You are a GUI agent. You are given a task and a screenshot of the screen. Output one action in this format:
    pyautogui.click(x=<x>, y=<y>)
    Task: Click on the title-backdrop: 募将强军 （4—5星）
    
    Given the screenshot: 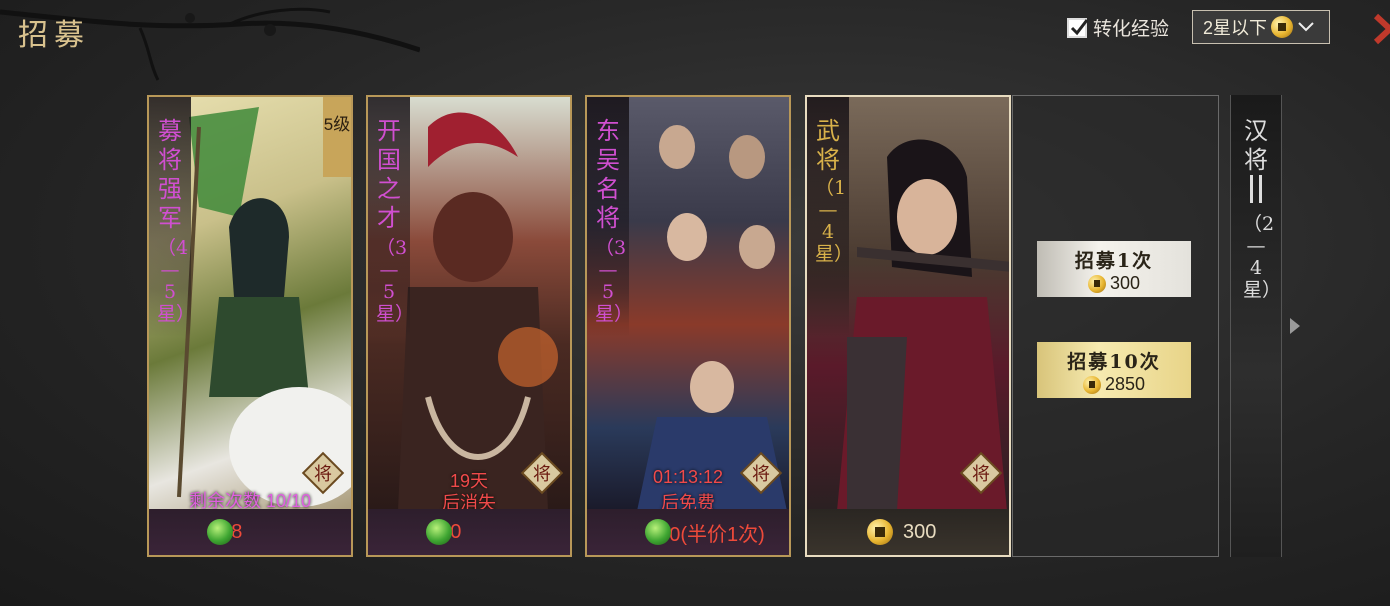 What is the action you would take?
    pyautogui.click(x=172, y=217)
    